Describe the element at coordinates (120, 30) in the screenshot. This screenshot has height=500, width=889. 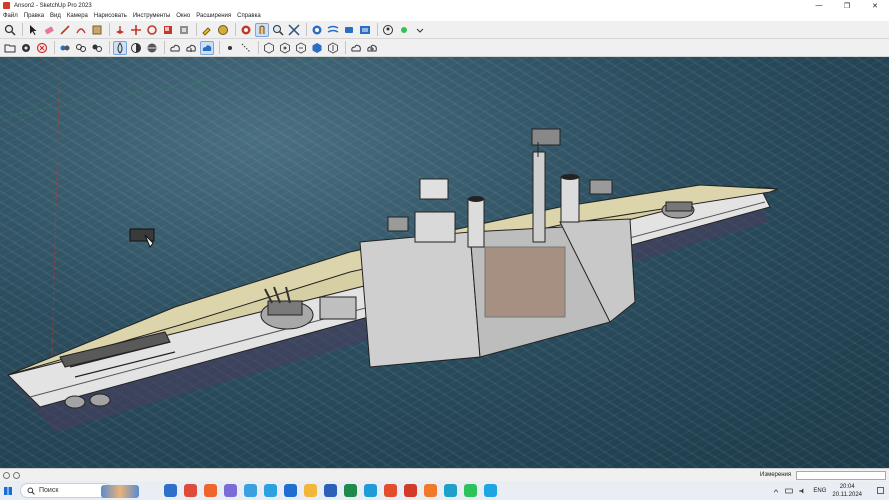
I see `pushpull-icon` at that location.